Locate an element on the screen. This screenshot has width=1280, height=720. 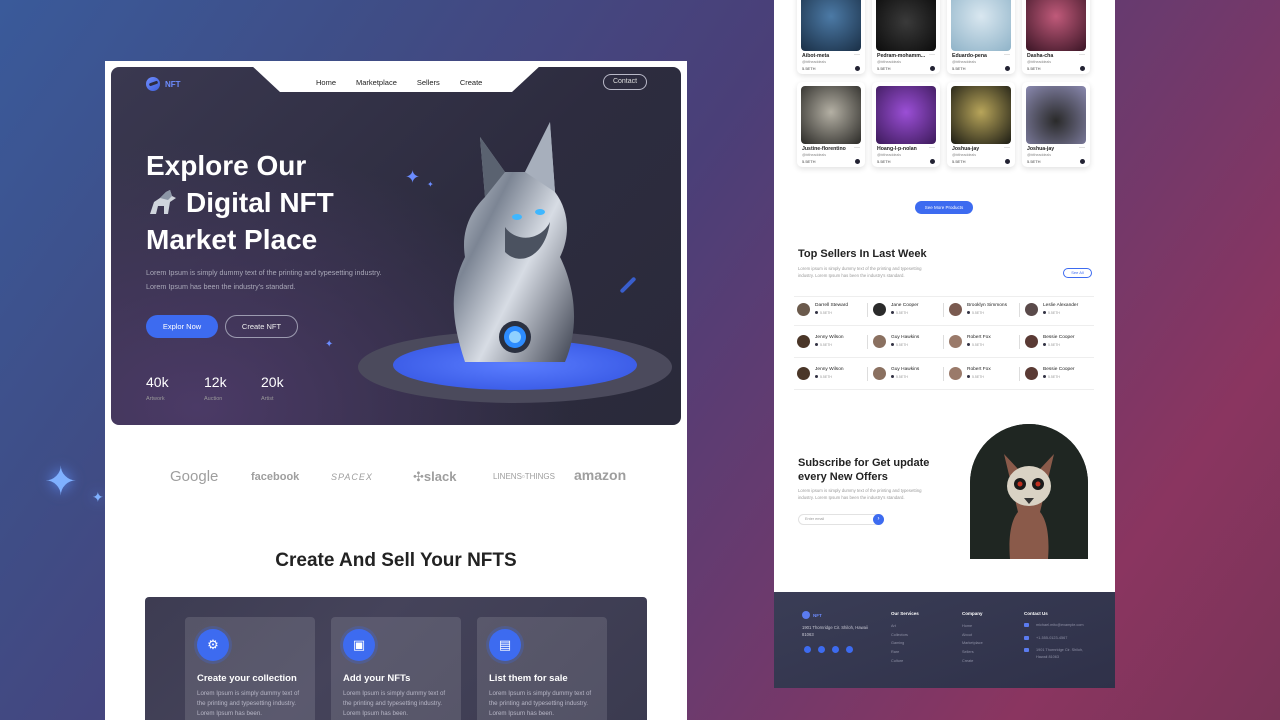
stat-label: Artist is located at coordinates (267, 399).